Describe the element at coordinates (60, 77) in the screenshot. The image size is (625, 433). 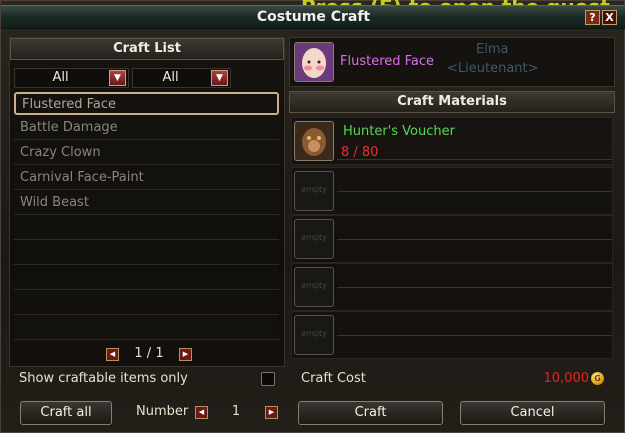
I see `category-filter-value: All` at that location.